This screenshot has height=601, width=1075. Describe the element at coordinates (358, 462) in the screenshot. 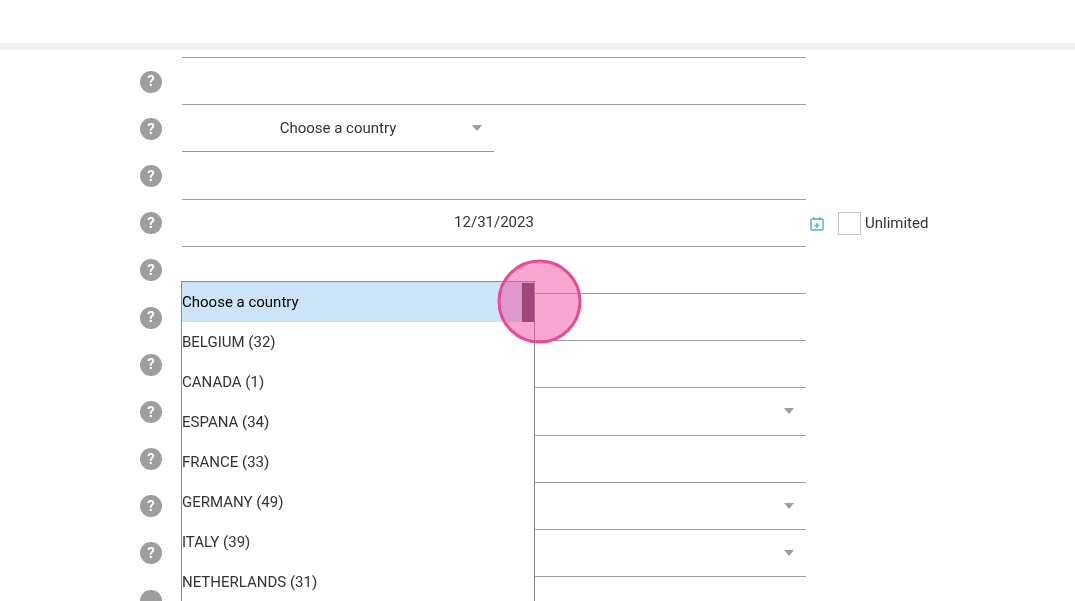

I see `dropdown-option: FRANCE (33)` at that location.